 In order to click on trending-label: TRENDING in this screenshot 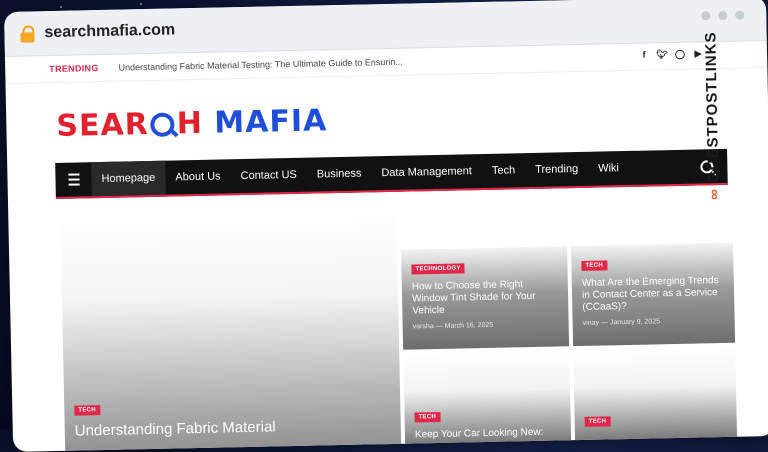, I will do `click(74, 69)`.